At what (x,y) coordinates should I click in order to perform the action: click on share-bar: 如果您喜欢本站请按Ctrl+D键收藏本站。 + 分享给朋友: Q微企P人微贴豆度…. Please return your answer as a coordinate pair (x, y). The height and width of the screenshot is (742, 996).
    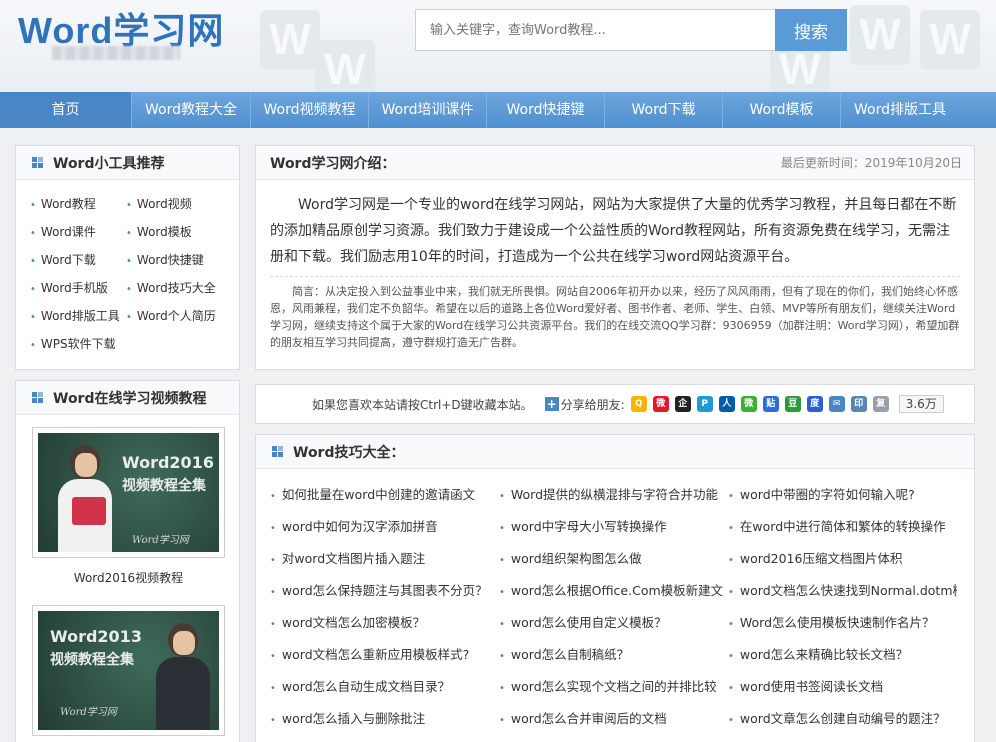
    Looking at the image, I should click on (615, 404).